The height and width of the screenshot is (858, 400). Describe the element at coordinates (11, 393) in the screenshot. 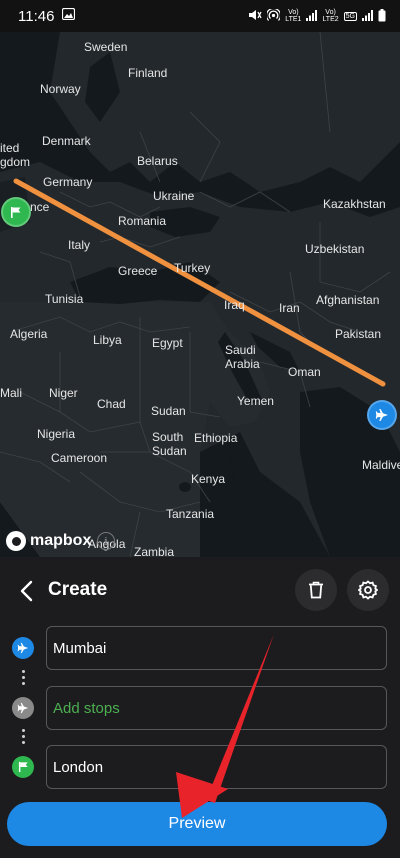

I see `map-label-mali: Mali` at that location.